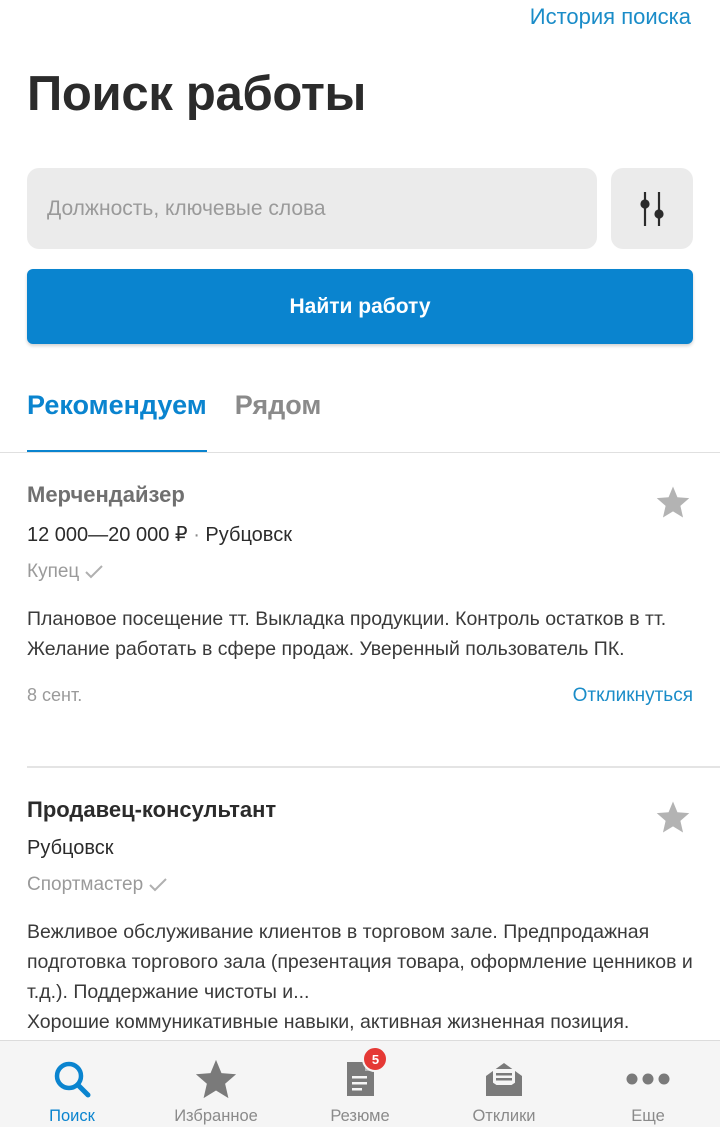 This screenshot has width=720, height=1127. Describe the element at coordinates (197, 94) in the screenshot. I see `page-title: Поиск работы` at that location.